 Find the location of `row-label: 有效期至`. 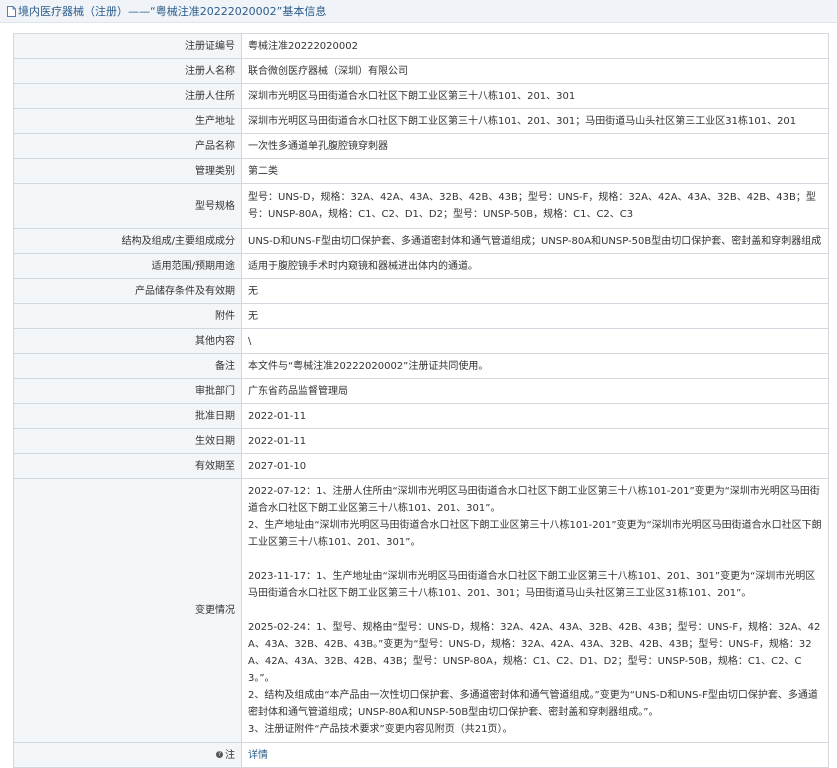

row-label: 有效期至 is located at coordinates (127, 466).